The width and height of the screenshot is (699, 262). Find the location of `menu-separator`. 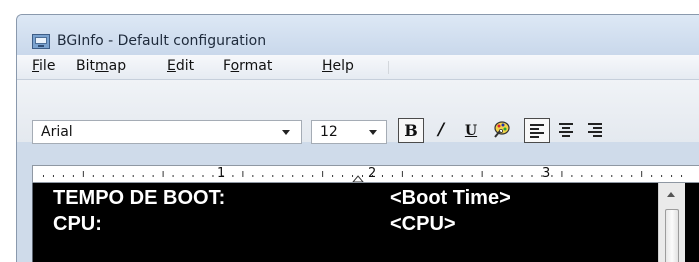

menu-separator is located at coordinates (388, 67).